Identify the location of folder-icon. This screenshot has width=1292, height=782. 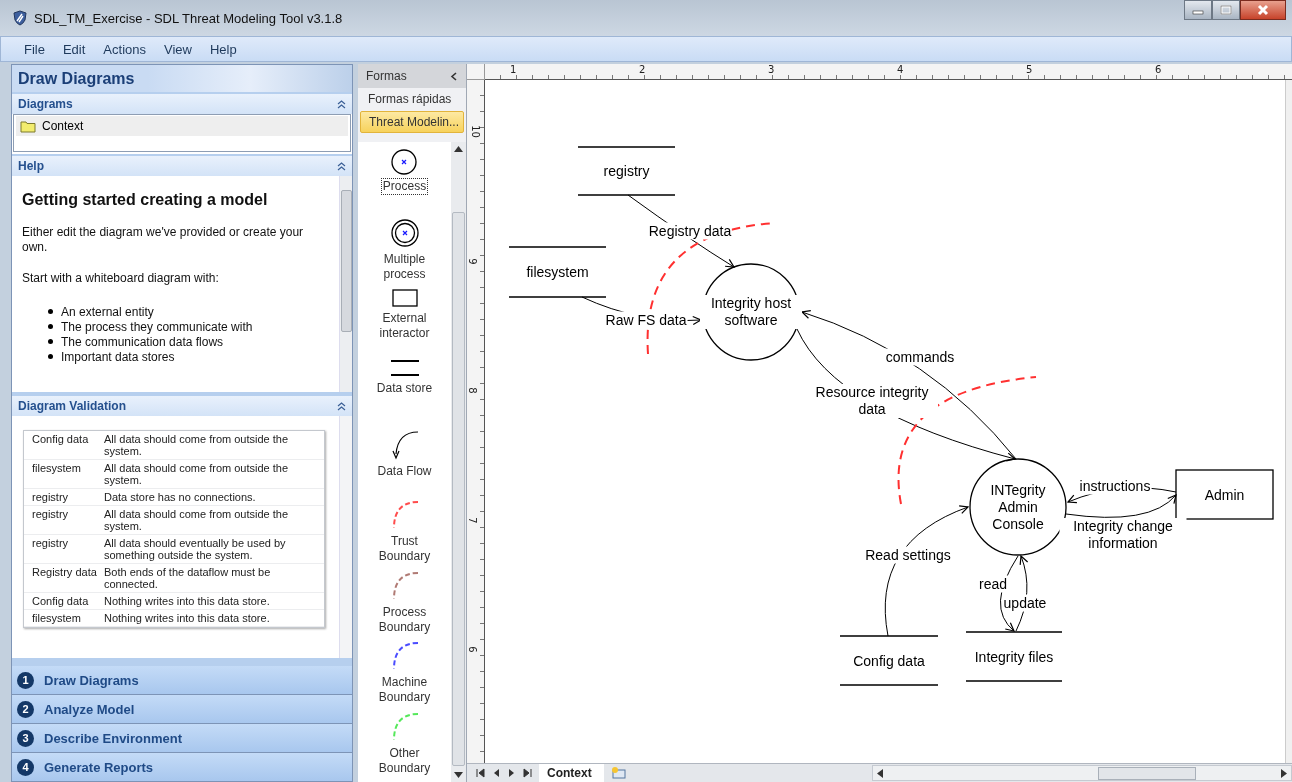
(28, 126).